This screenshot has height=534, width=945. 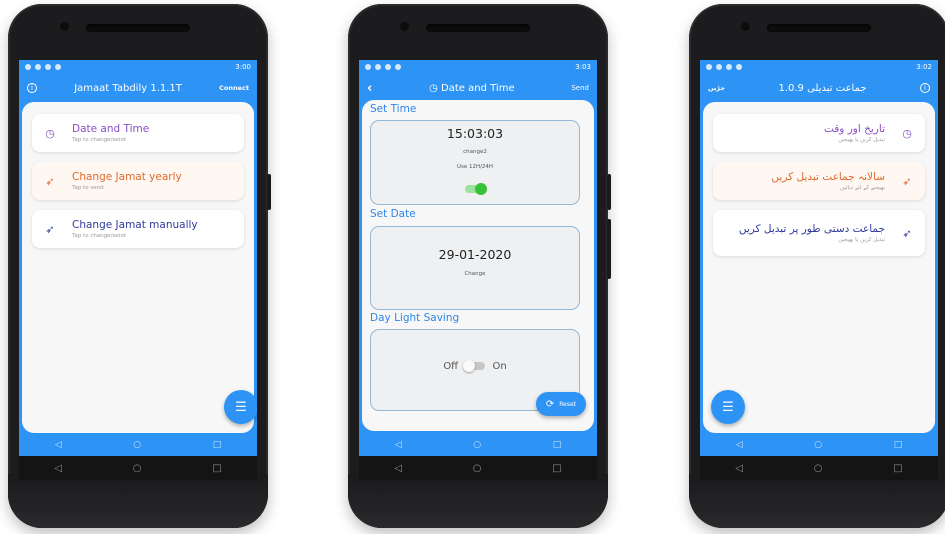 What do you see at coordinates (451, 366) in the screenshot?
I see `dst-off-label: Off` at bounding box center [451, 366].